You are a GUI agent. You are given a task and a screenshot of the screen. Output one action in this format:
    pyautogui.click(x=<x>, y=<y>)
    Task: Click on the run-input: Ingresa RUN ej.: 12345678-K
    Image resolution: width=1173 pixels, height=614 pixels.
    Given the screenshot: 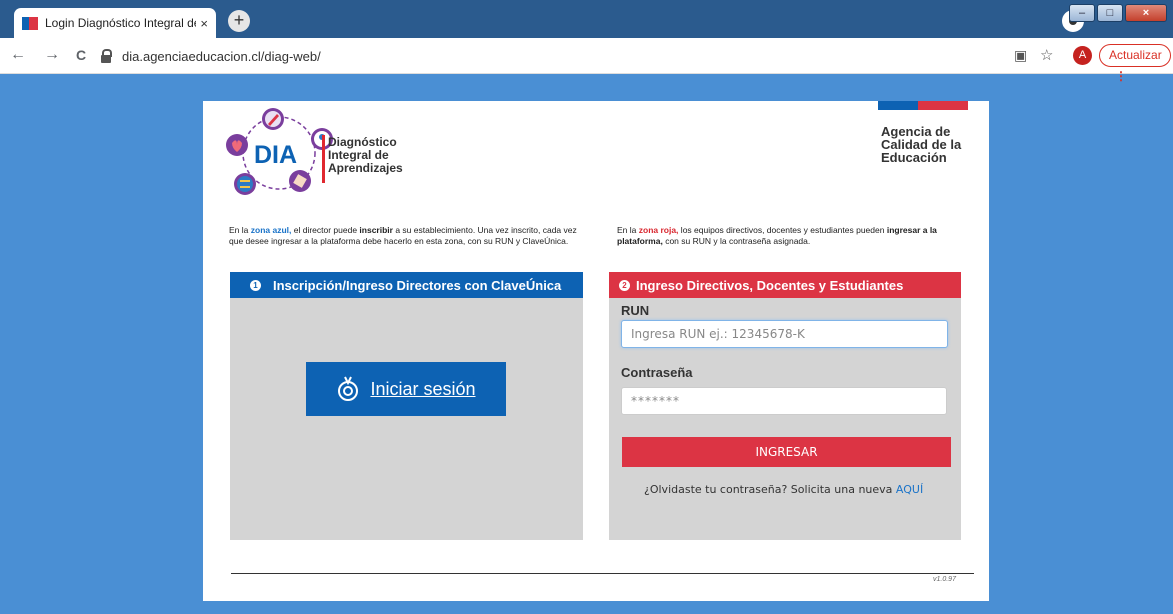 What is the action you would take?
    pyautogui.click(x=784, y=334)
    